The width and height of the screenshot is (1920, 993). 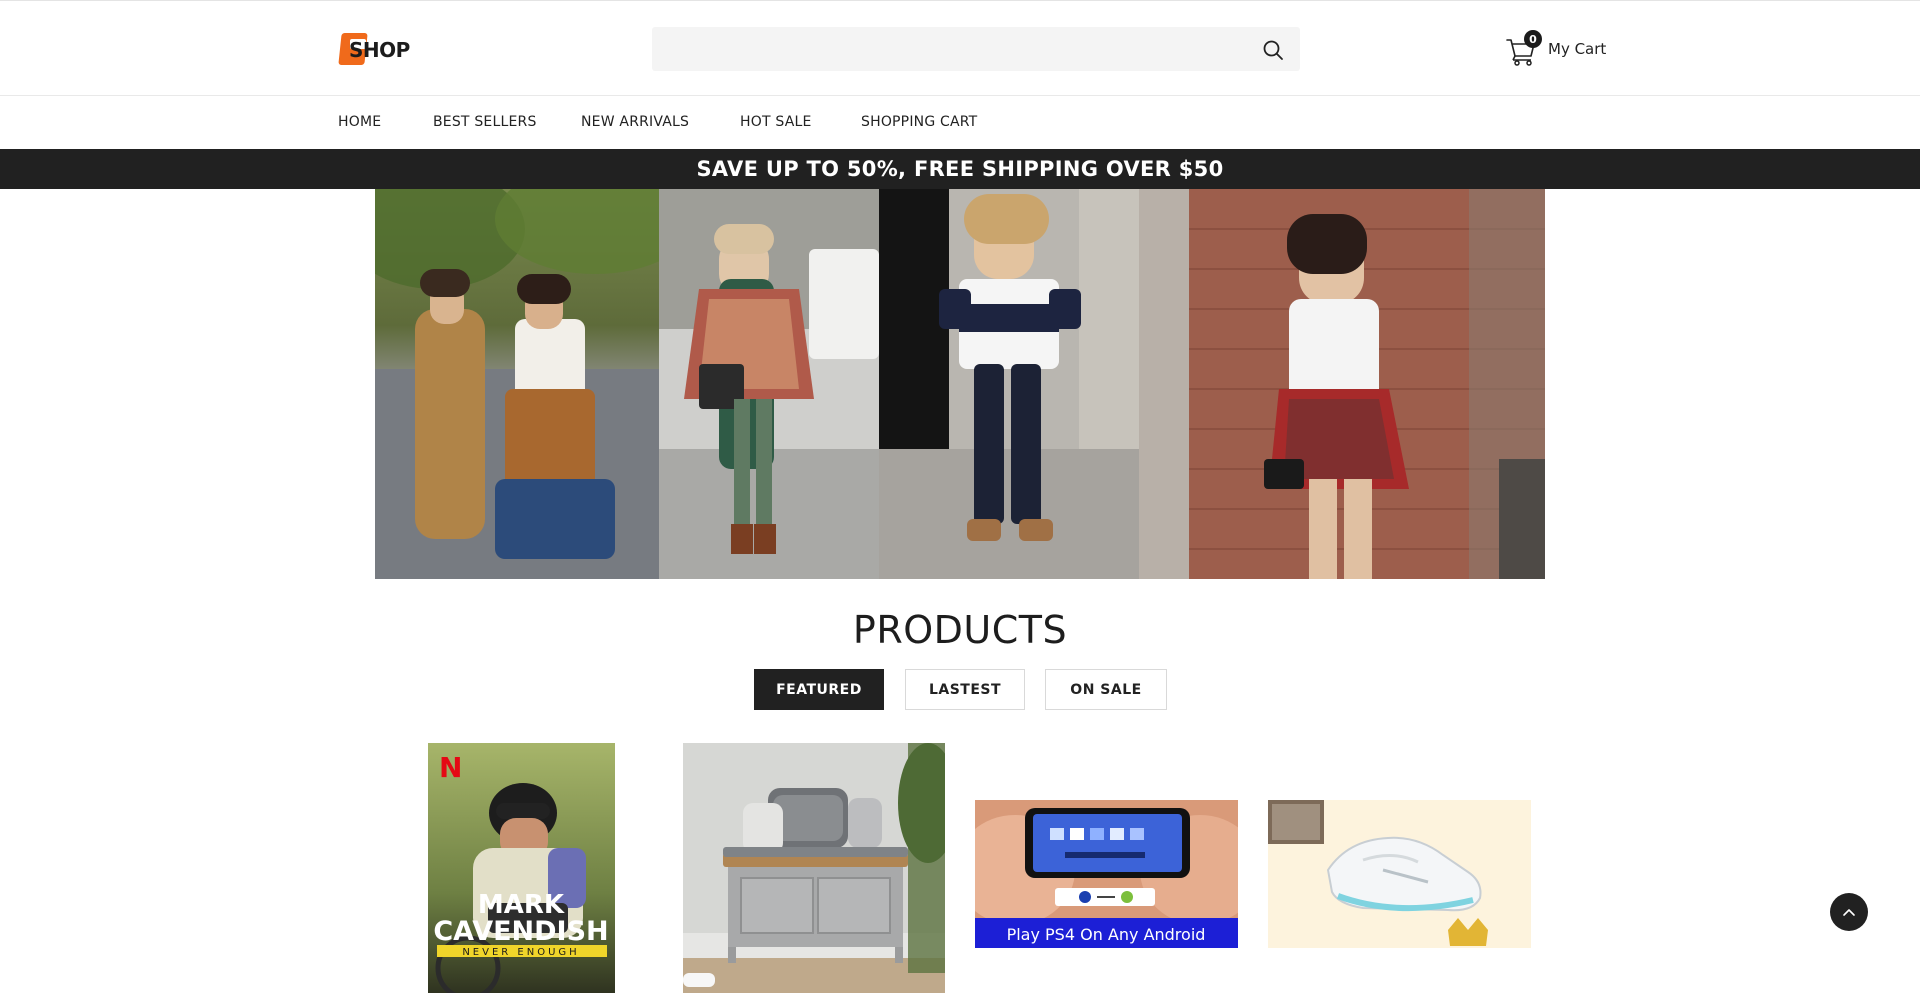 I want to click on nav-shopping-cart: SHOPPING CART, so click(x=919, y=122).